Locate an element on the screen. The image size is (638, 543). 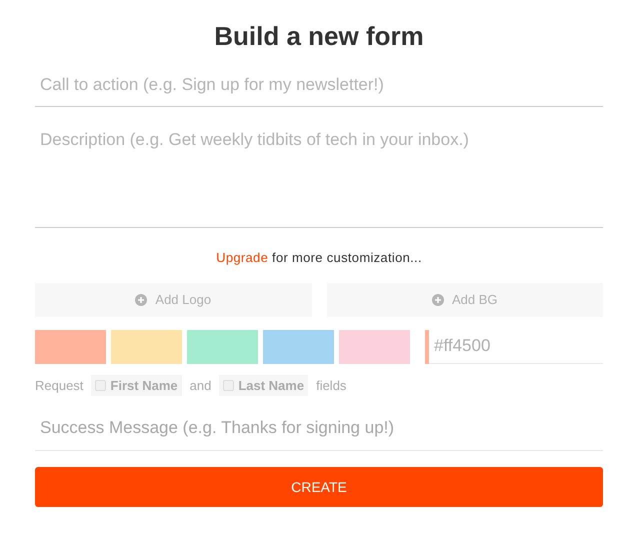
request-label: Request is located at coordinates (59, 385).